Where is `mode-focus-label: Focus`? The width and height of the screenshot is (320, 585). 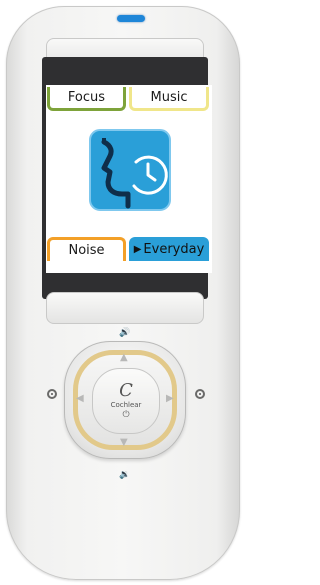 mode-focus-label: Focus is located at coordinates (86, 97).